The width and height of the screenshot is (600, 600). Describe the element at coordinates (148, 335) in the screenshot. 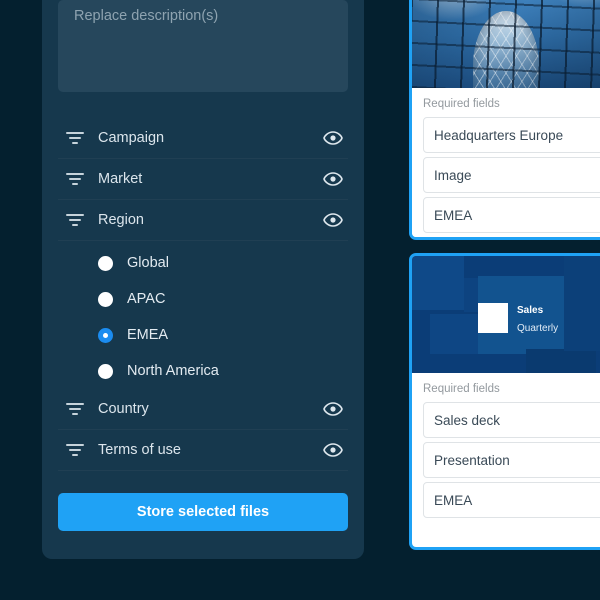

I see `radio-label: EMEA` at that location.